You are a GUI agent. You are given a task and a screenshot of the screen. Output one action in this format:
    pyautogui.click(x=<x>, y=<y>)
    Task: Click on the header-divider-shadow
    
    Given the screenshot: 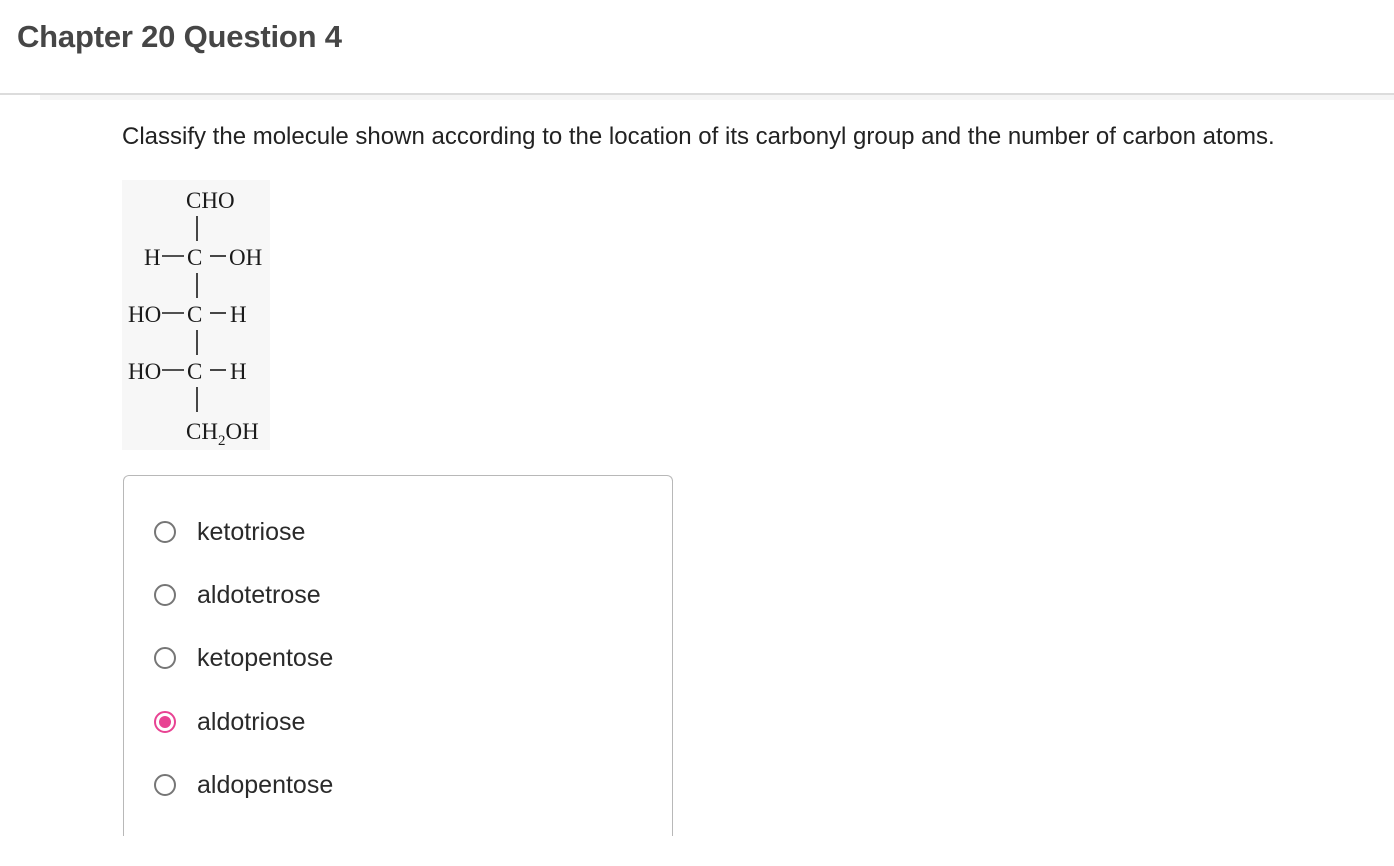 What is the action you would take?
    pyautogui.click(x=717, y=97)
    